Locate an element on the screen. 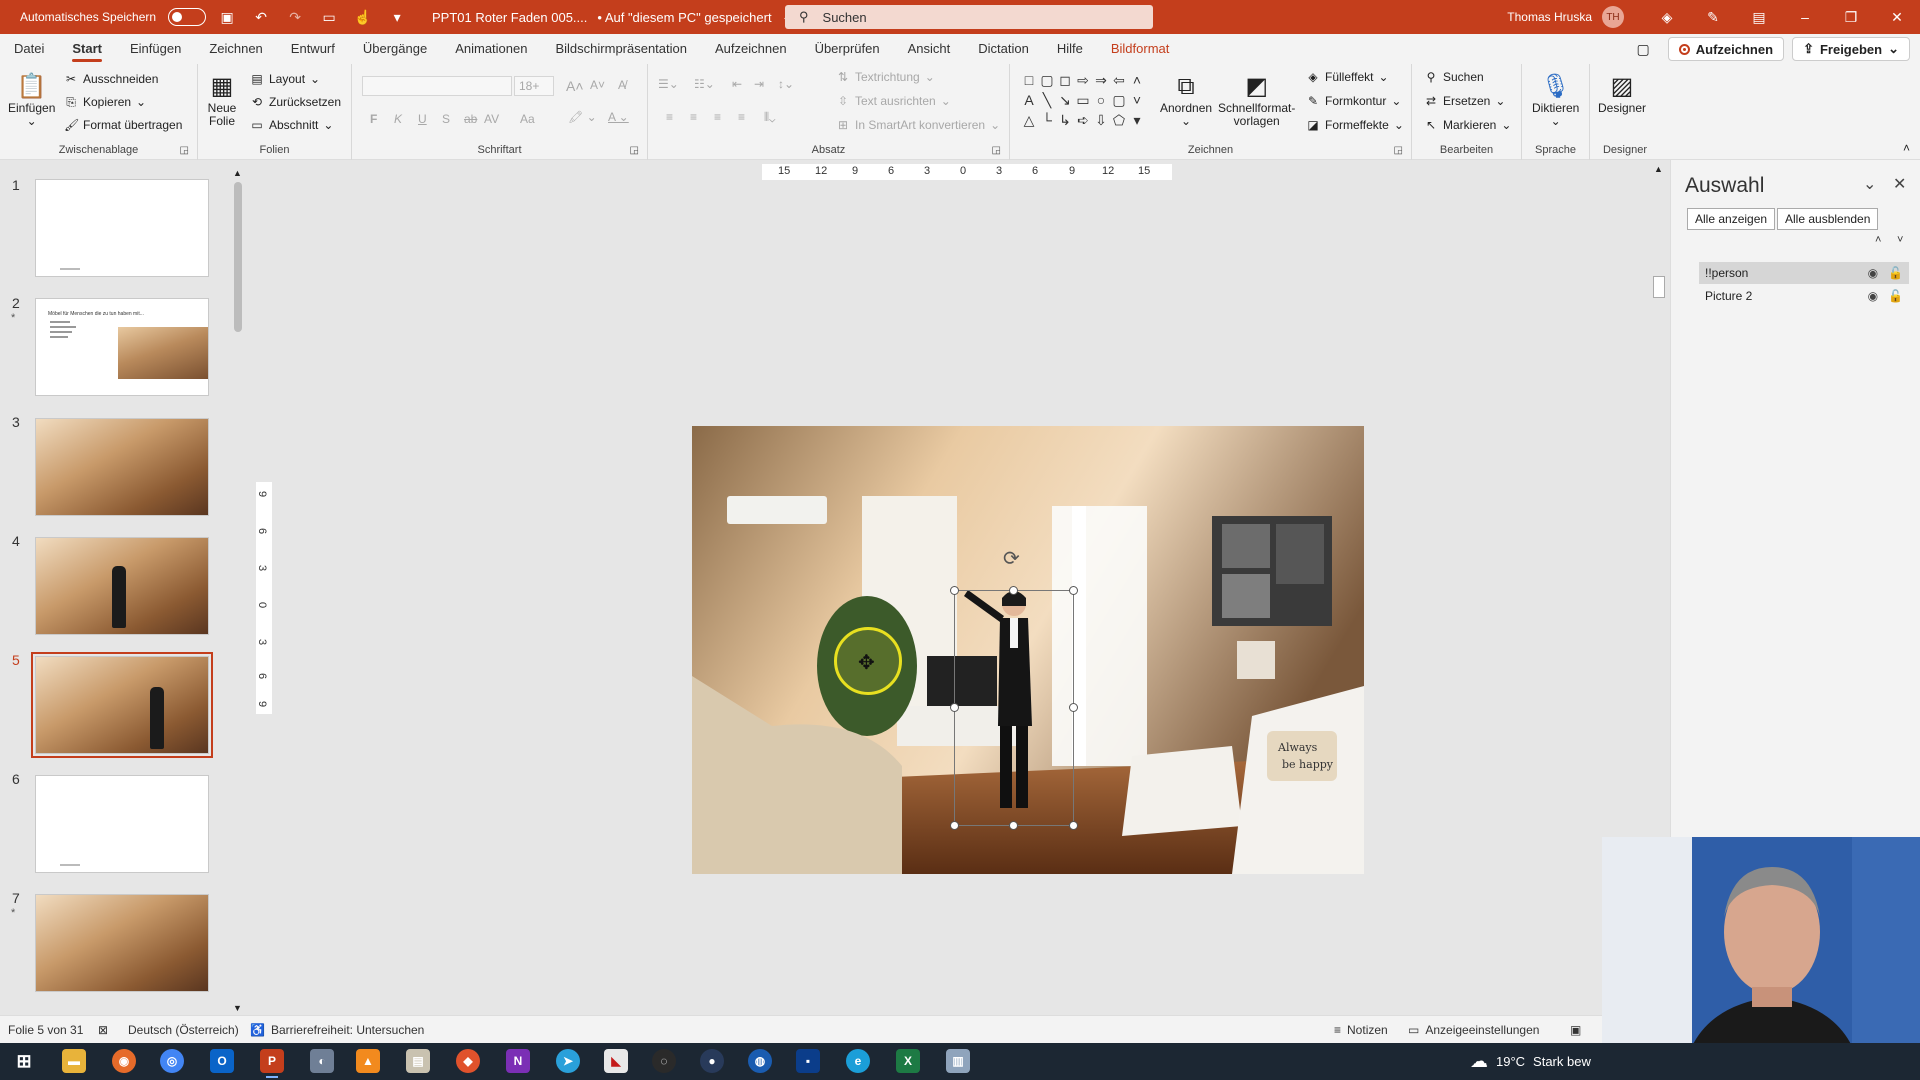 The height and width of the screenshot is (1080, 1920). ribbon-display-icon: ▤ is located at coordinates (1759, 17).